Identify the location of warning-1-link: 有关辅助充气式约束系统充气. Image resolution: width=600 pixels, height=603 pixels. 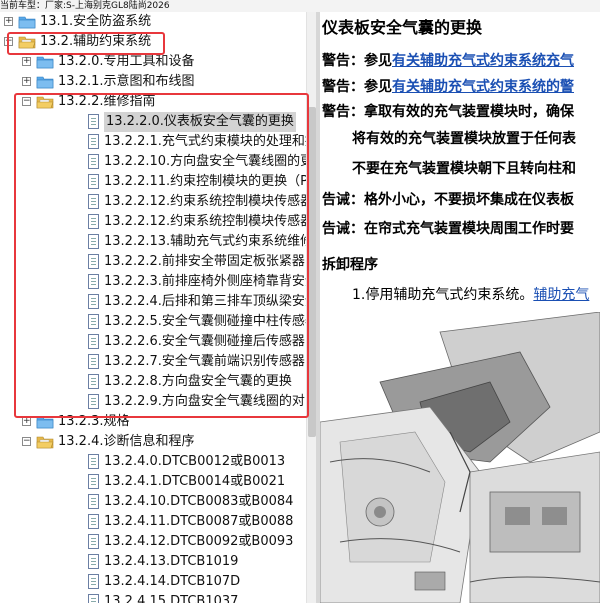
(483, 61).